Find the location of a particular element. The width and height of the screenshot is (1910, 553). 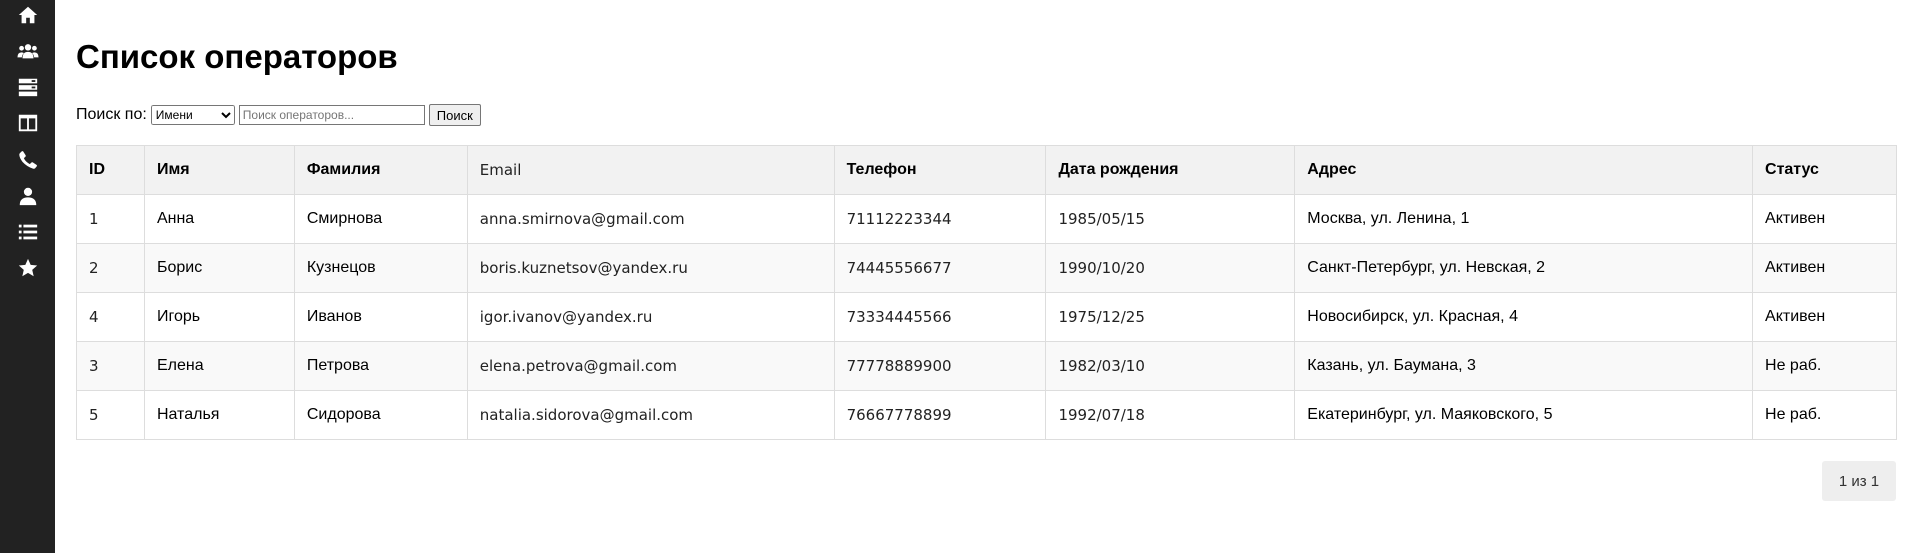

cell-last-name: Сидорова is located at coordinates (380, 415).